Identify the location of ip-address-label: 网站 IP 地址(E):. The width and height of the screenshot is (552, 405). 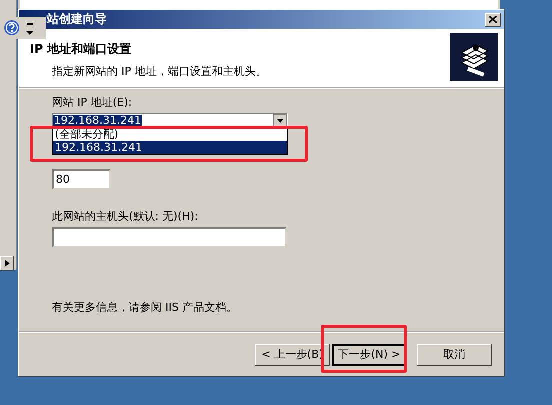
(93, 102).